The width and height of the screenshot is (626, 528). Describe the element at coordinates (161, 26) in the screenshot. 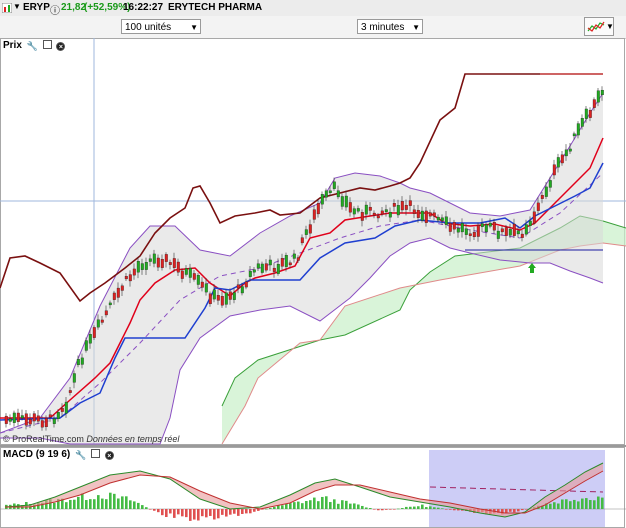

I see `units-select: 100 unités ▼` at that location.